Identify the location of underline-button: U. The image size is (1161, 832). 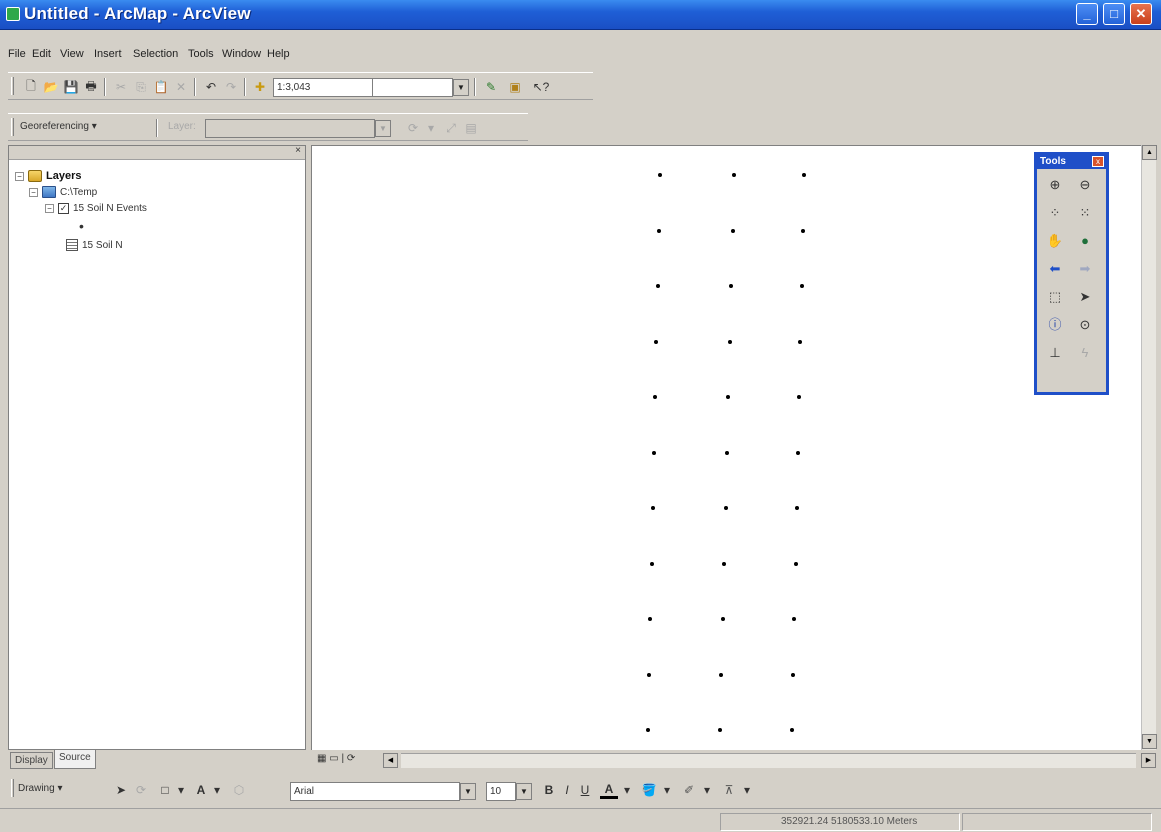
(585, 790).